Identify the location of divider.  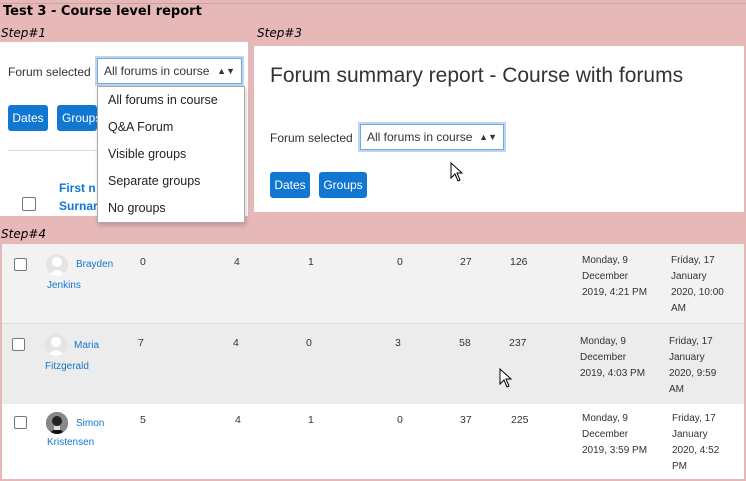
(53, 150).